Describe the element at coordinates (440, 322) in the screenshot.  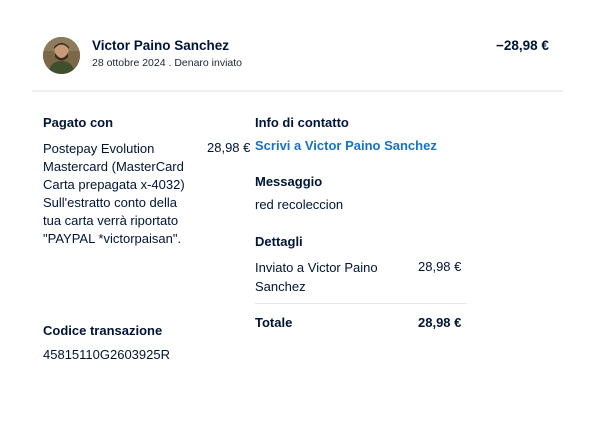
I see `total-amount: 28,98 €` at that location.